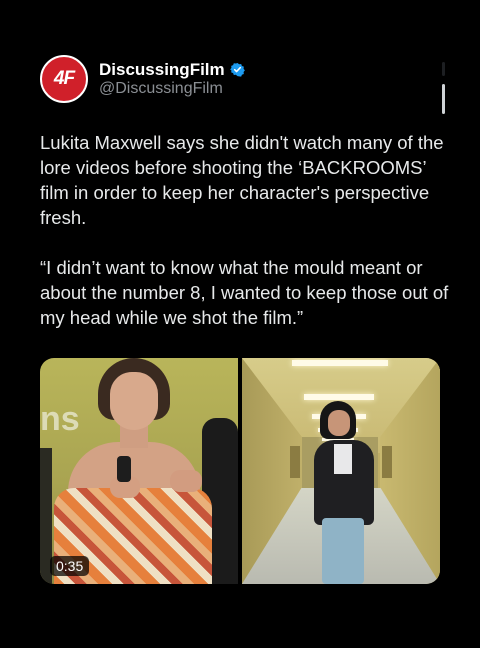 Image resolution: width=480 pixels, height=648 pixels. I want to click on account-names: DiscussingFilm @DiscussingFilm, so click(172, 79).